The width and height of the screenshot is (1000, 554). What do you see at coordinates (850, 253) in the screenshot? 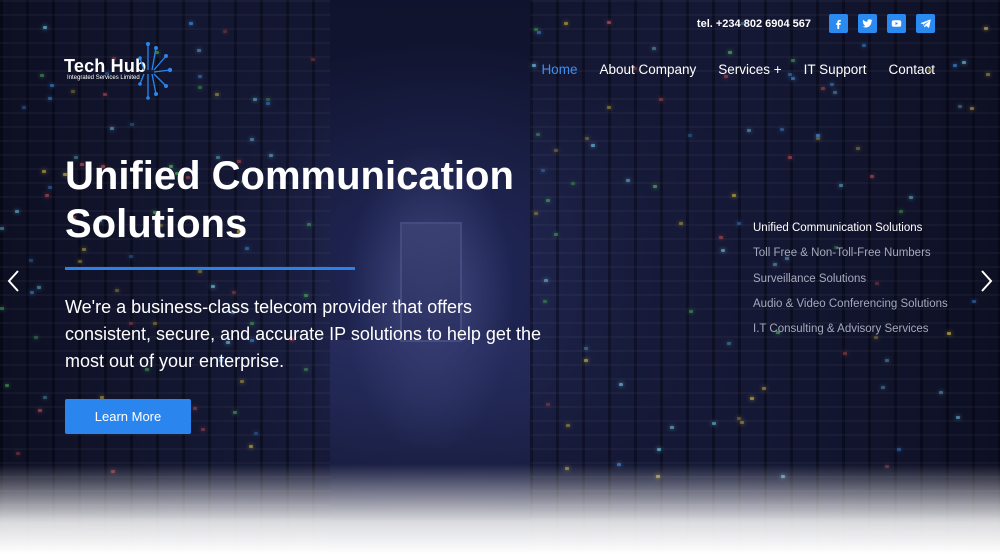
I see `slide-item-toll-free-numbers: Toll Free & Non-Toll-Free Numbers` at bounding box center [850, 253].